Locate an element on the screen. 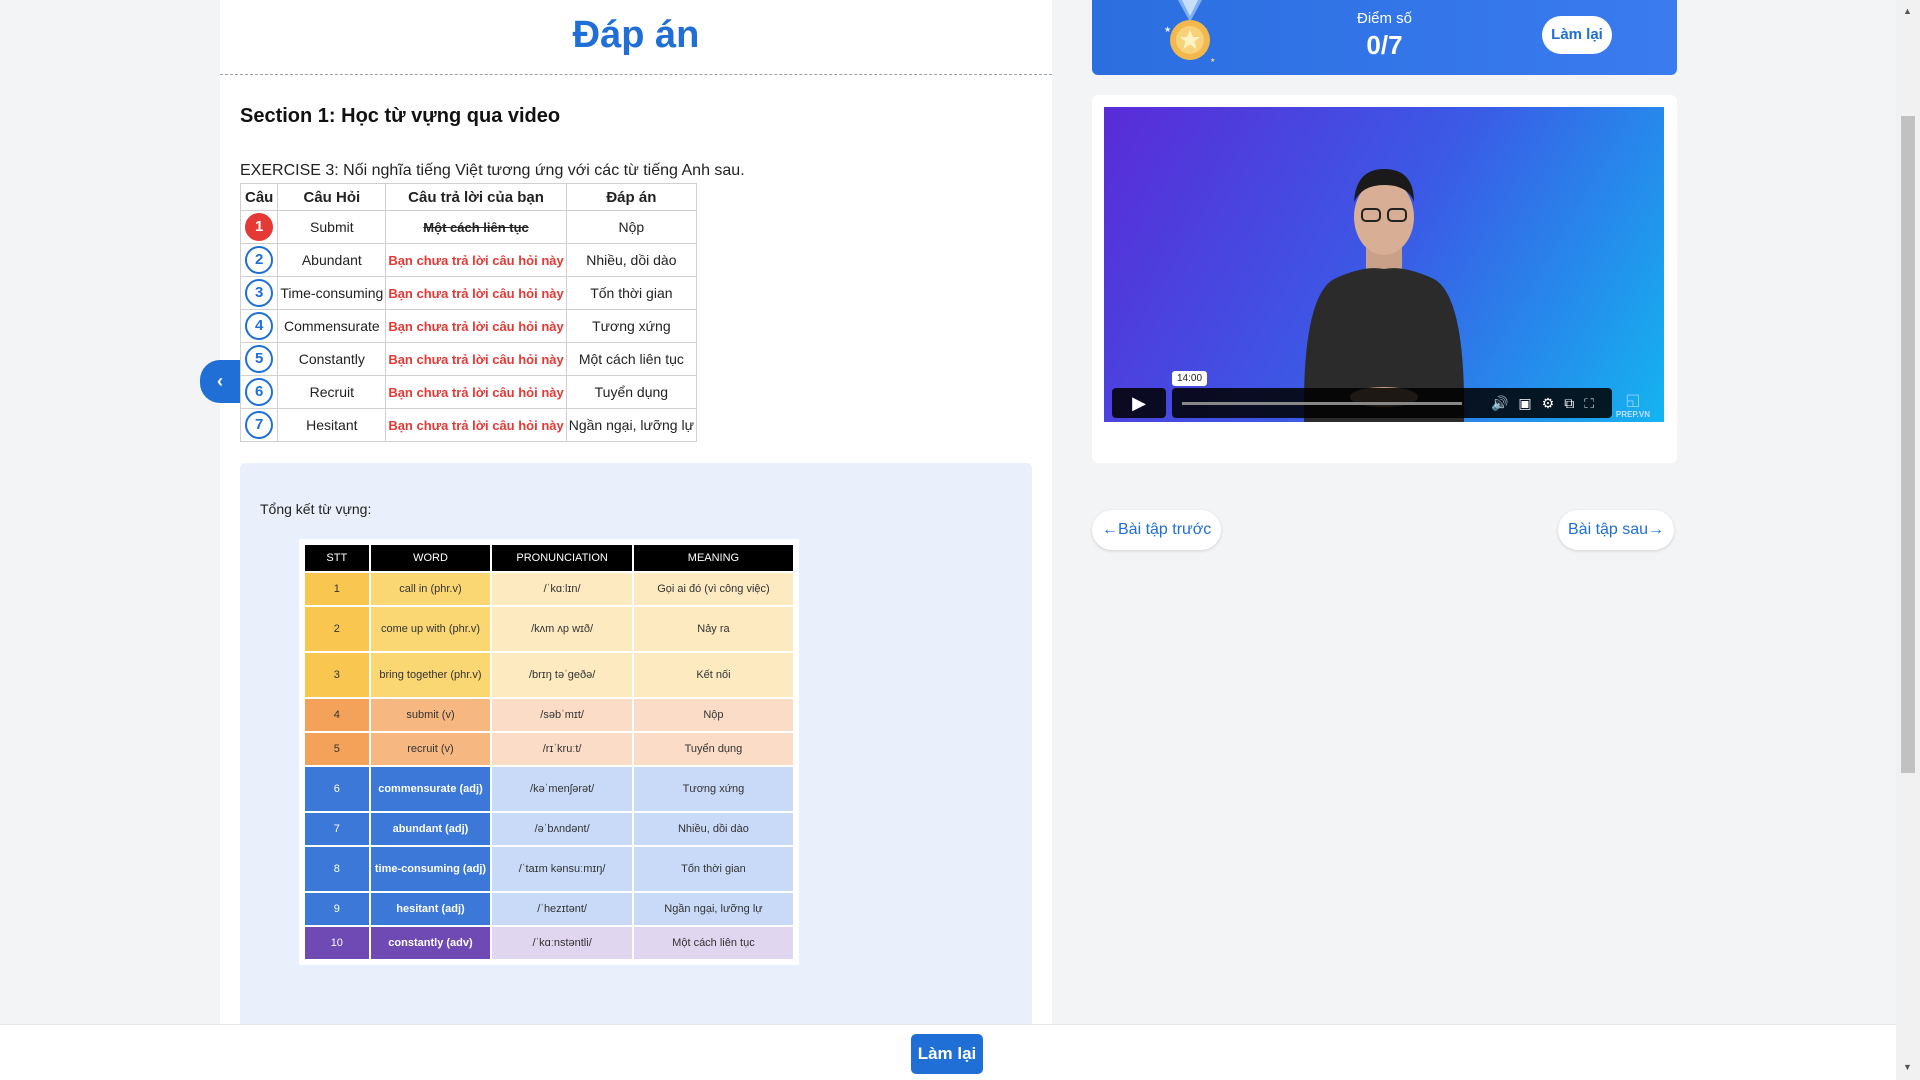 The height and width of the screenshot is (1080, 1920). vocab-pronunciation: /rɪˈkruːt/ is located at coordinates (562, 749).